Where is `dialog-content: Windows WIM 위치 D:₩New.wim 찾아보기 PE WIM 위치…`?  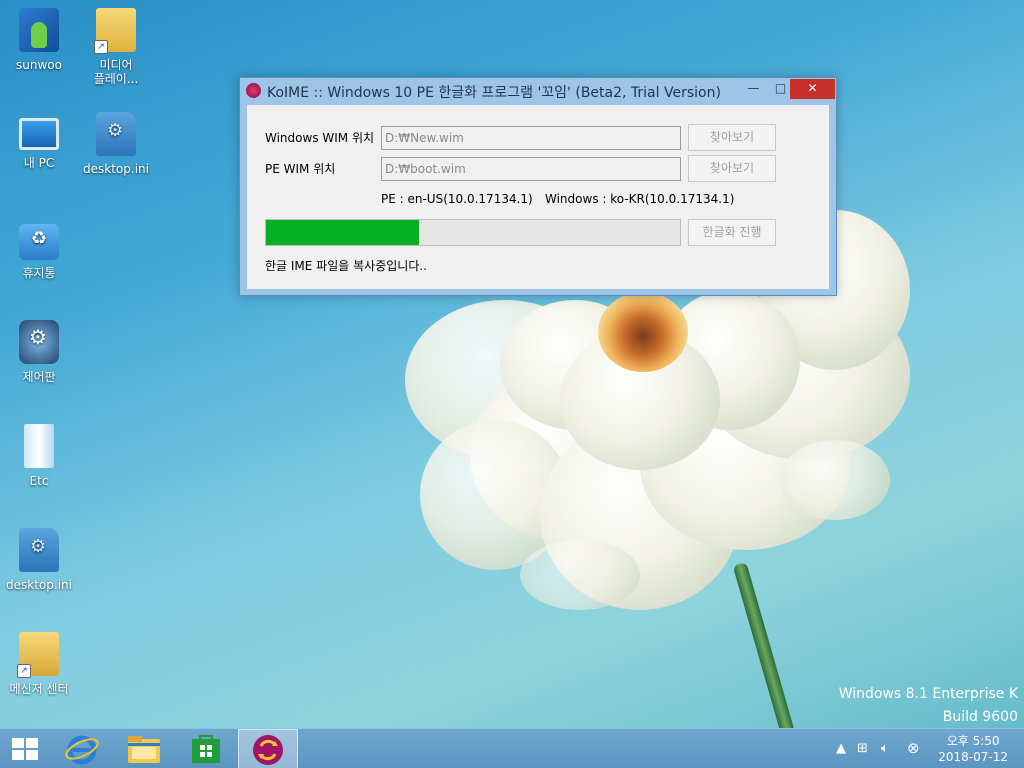 dialog-content: Windows WIM 위치 D:₩New.wim 찾아보기 PE WIM 위치… is located at coordinates (538, 197).